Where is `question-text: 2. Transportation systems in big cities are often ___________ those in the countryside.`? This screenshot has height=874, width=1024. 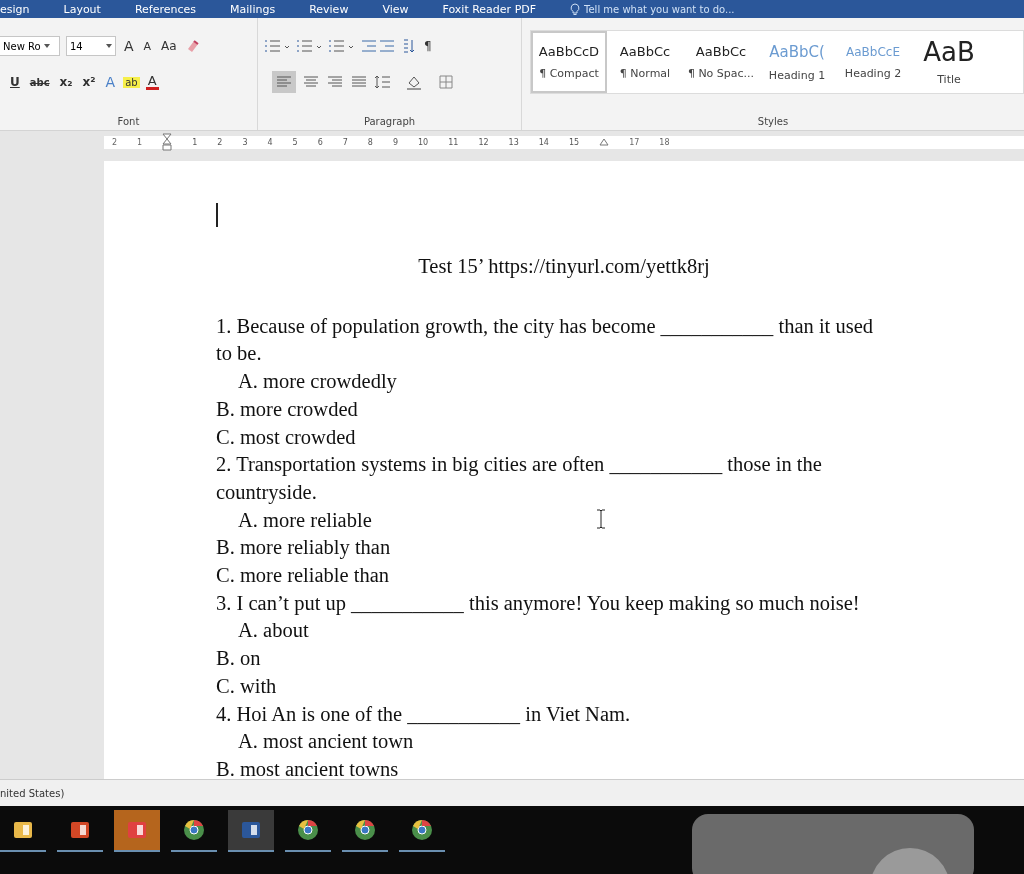 question-text: 2. Transportation systems in big cities are often ___________ those in the countryside. is located at coordinates (519, 479).